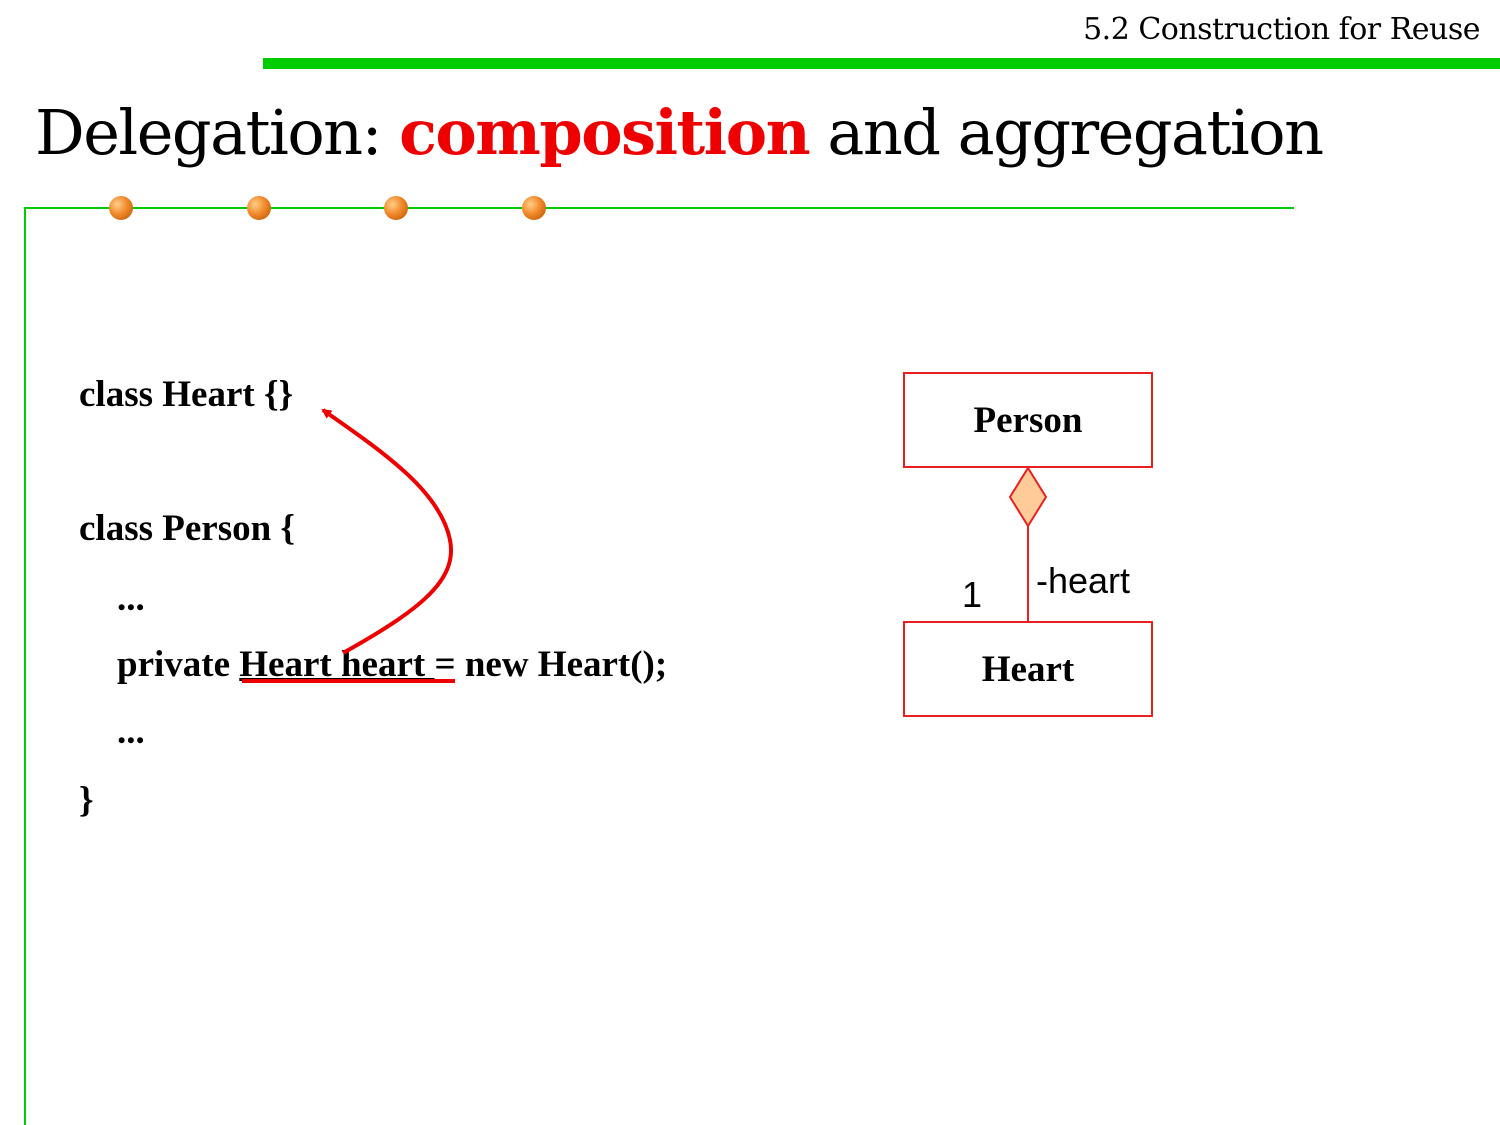  I want to click on uml-class-name: Heart, so click(1028, 669).